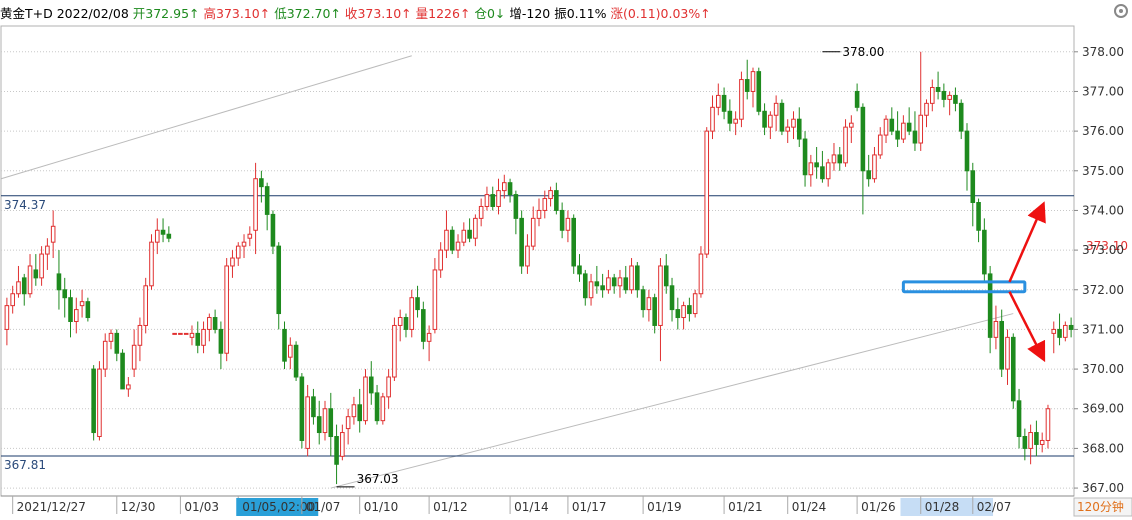 The image size is (1132, 520). I want to click on open-value: 372.95↑, so click(172, 13).